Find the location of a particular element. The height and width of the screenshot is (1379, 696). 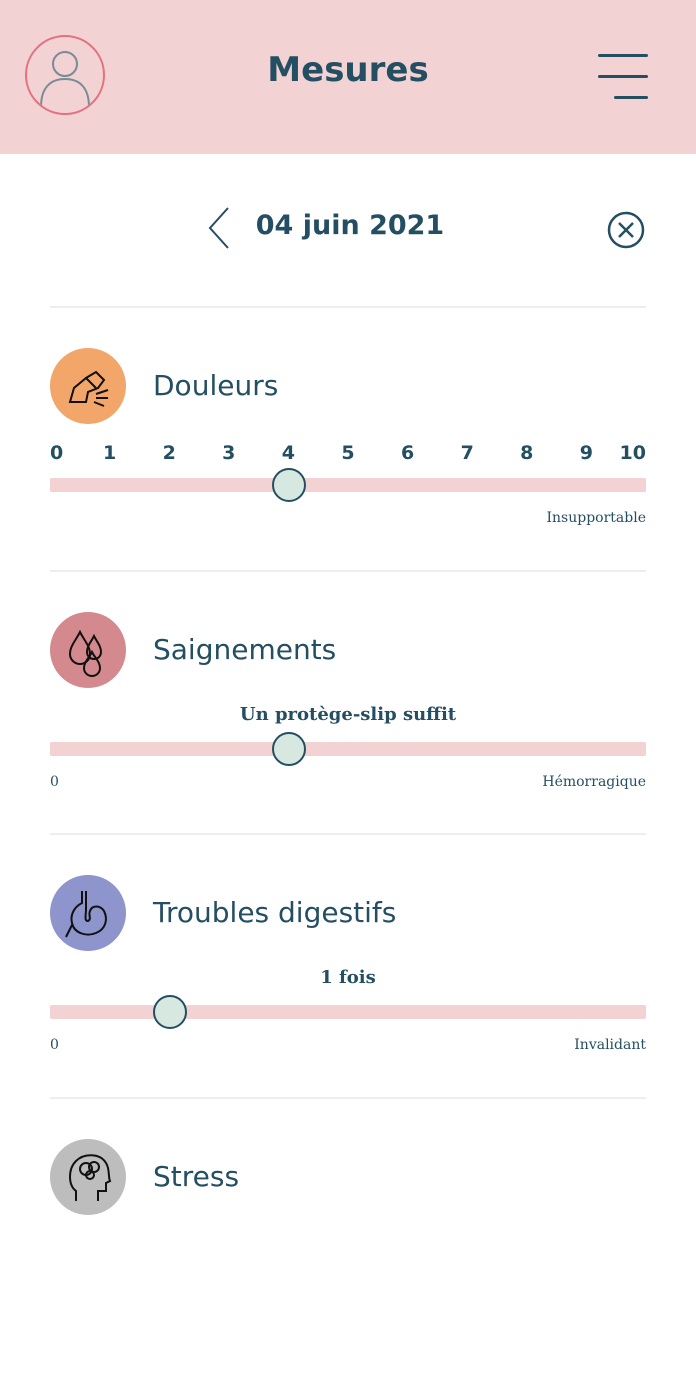

stomach-icon-badge is located at coordinates (88, 913).